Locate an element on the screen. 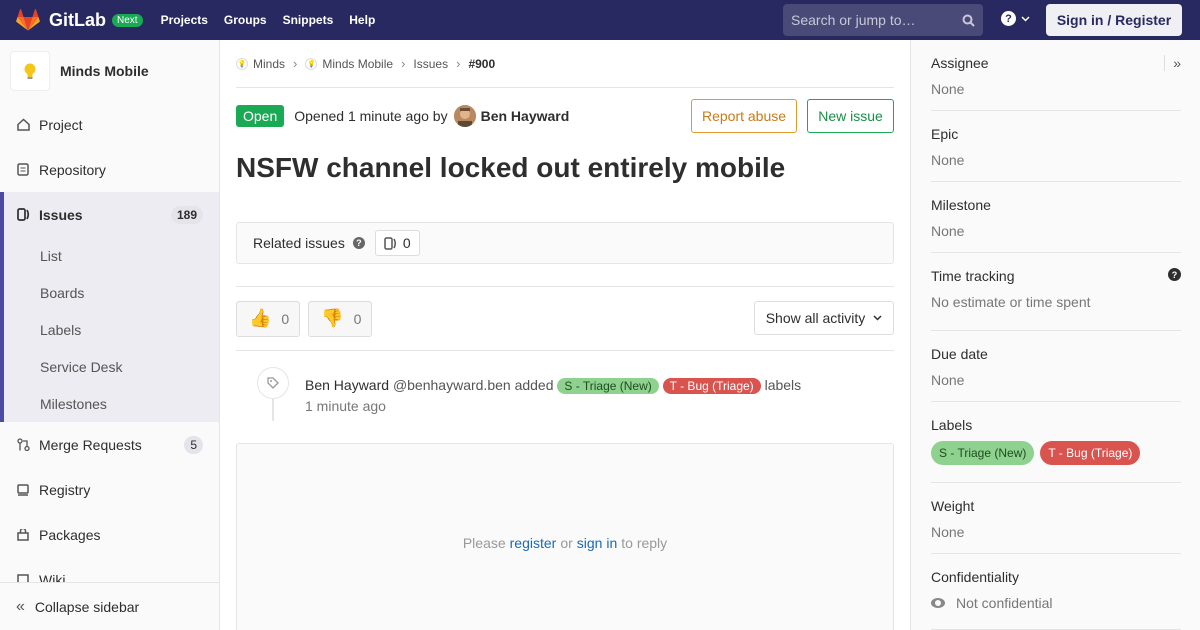 This screenshot has width=1200, height=630. milestone-block: Milestone None is located at coordinates (1056, 217).